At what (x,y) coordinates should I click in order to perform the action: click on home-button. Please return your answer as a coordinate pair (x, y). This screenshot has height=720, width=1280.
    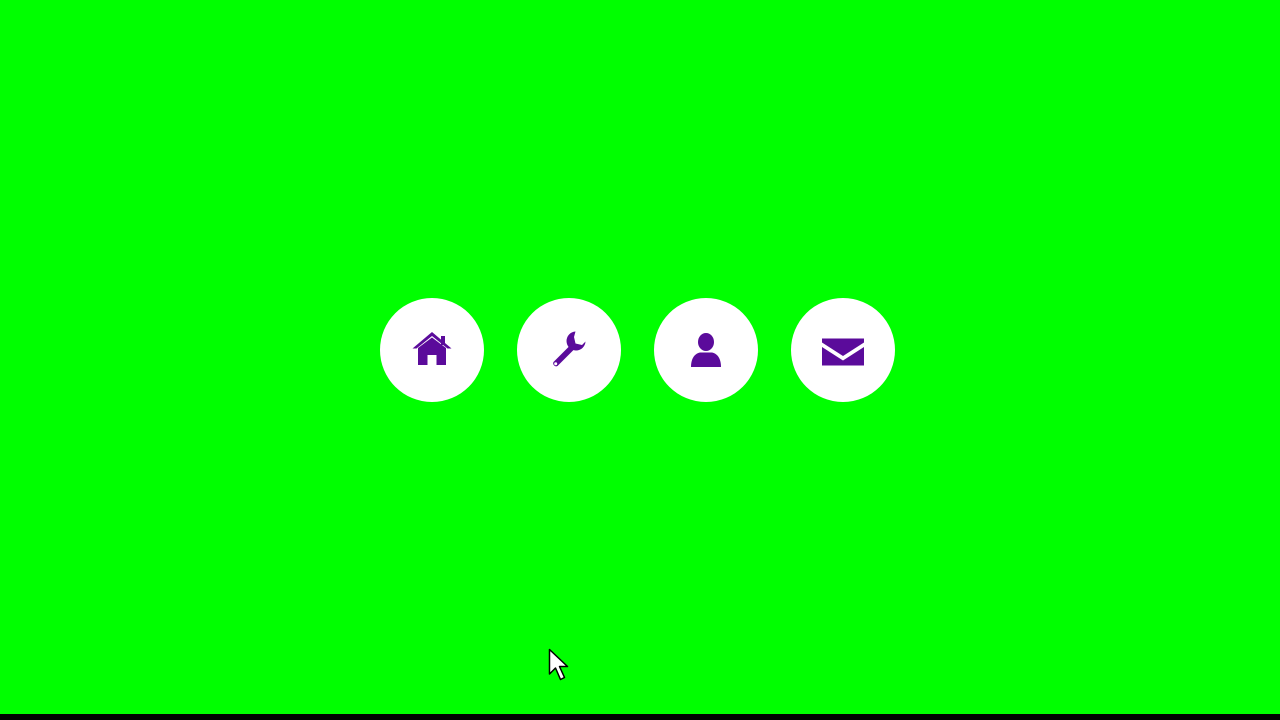
    Looking at the image, I should click on (432, 350).